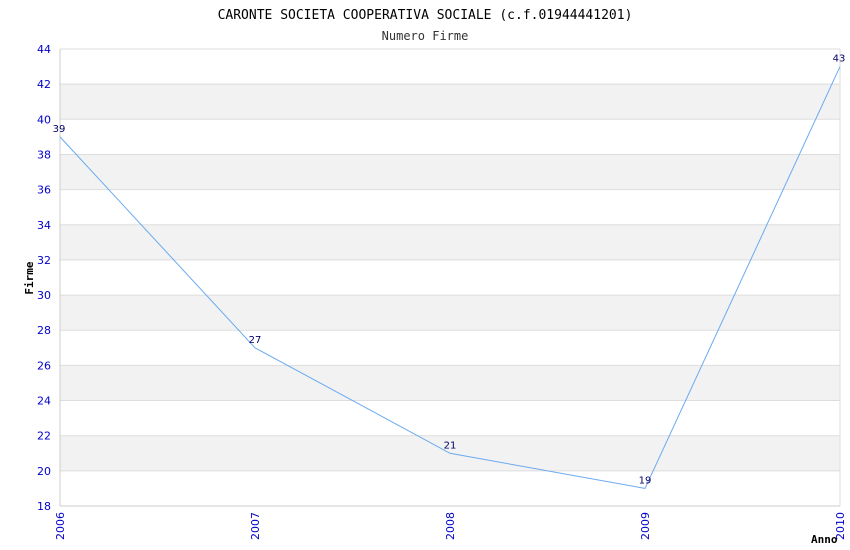 The image size is (850, 550). What do you see at coordinates (44, 365) in the screenshot?
I see `y-tick-label: 26` at bounding box center [44, 365].